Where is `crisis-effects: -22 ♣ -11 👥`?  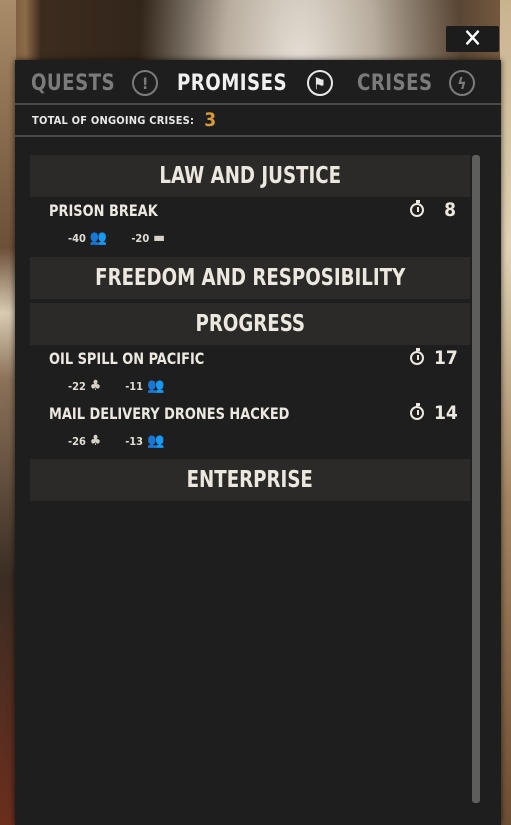 crisis-effects: -22 ♣ -11 👥 is located at coordinates (128, 386).